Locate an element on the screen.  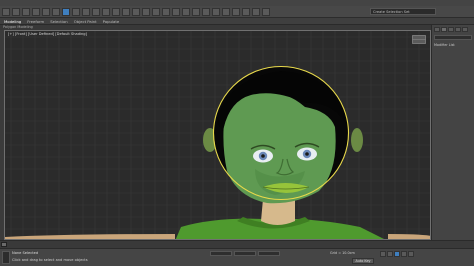
render-setup-icon is located at coordinates (246, 11).